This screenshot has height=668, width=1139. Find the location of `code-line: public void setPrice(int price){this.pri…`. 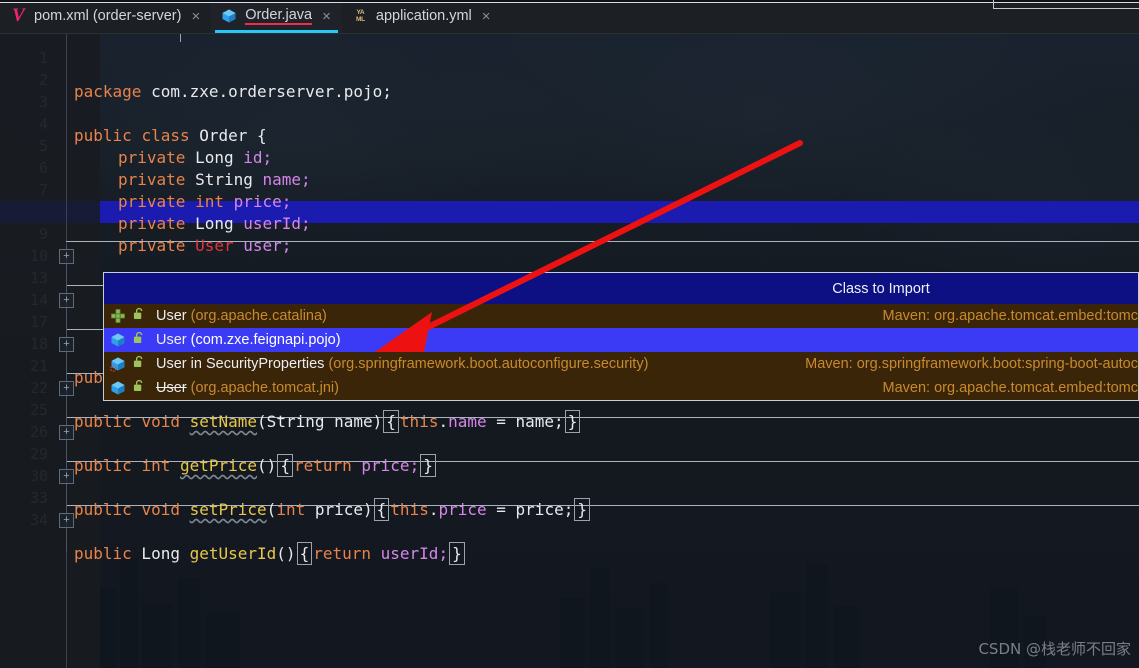

code-line: public void setPrice(int price){this.pri… is located at coordinates (332, 509).